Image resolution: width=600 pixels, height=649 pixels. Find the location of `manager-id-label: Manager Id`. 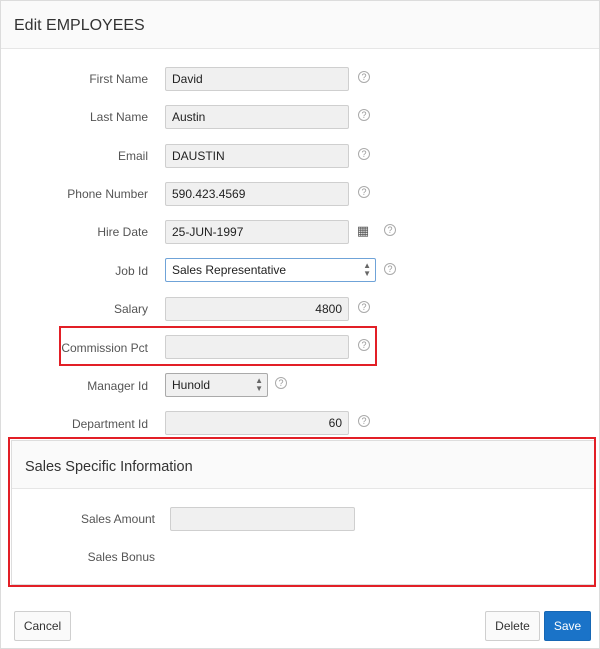

manager-id-label: Manager Id is located at coordinates (117, 386).